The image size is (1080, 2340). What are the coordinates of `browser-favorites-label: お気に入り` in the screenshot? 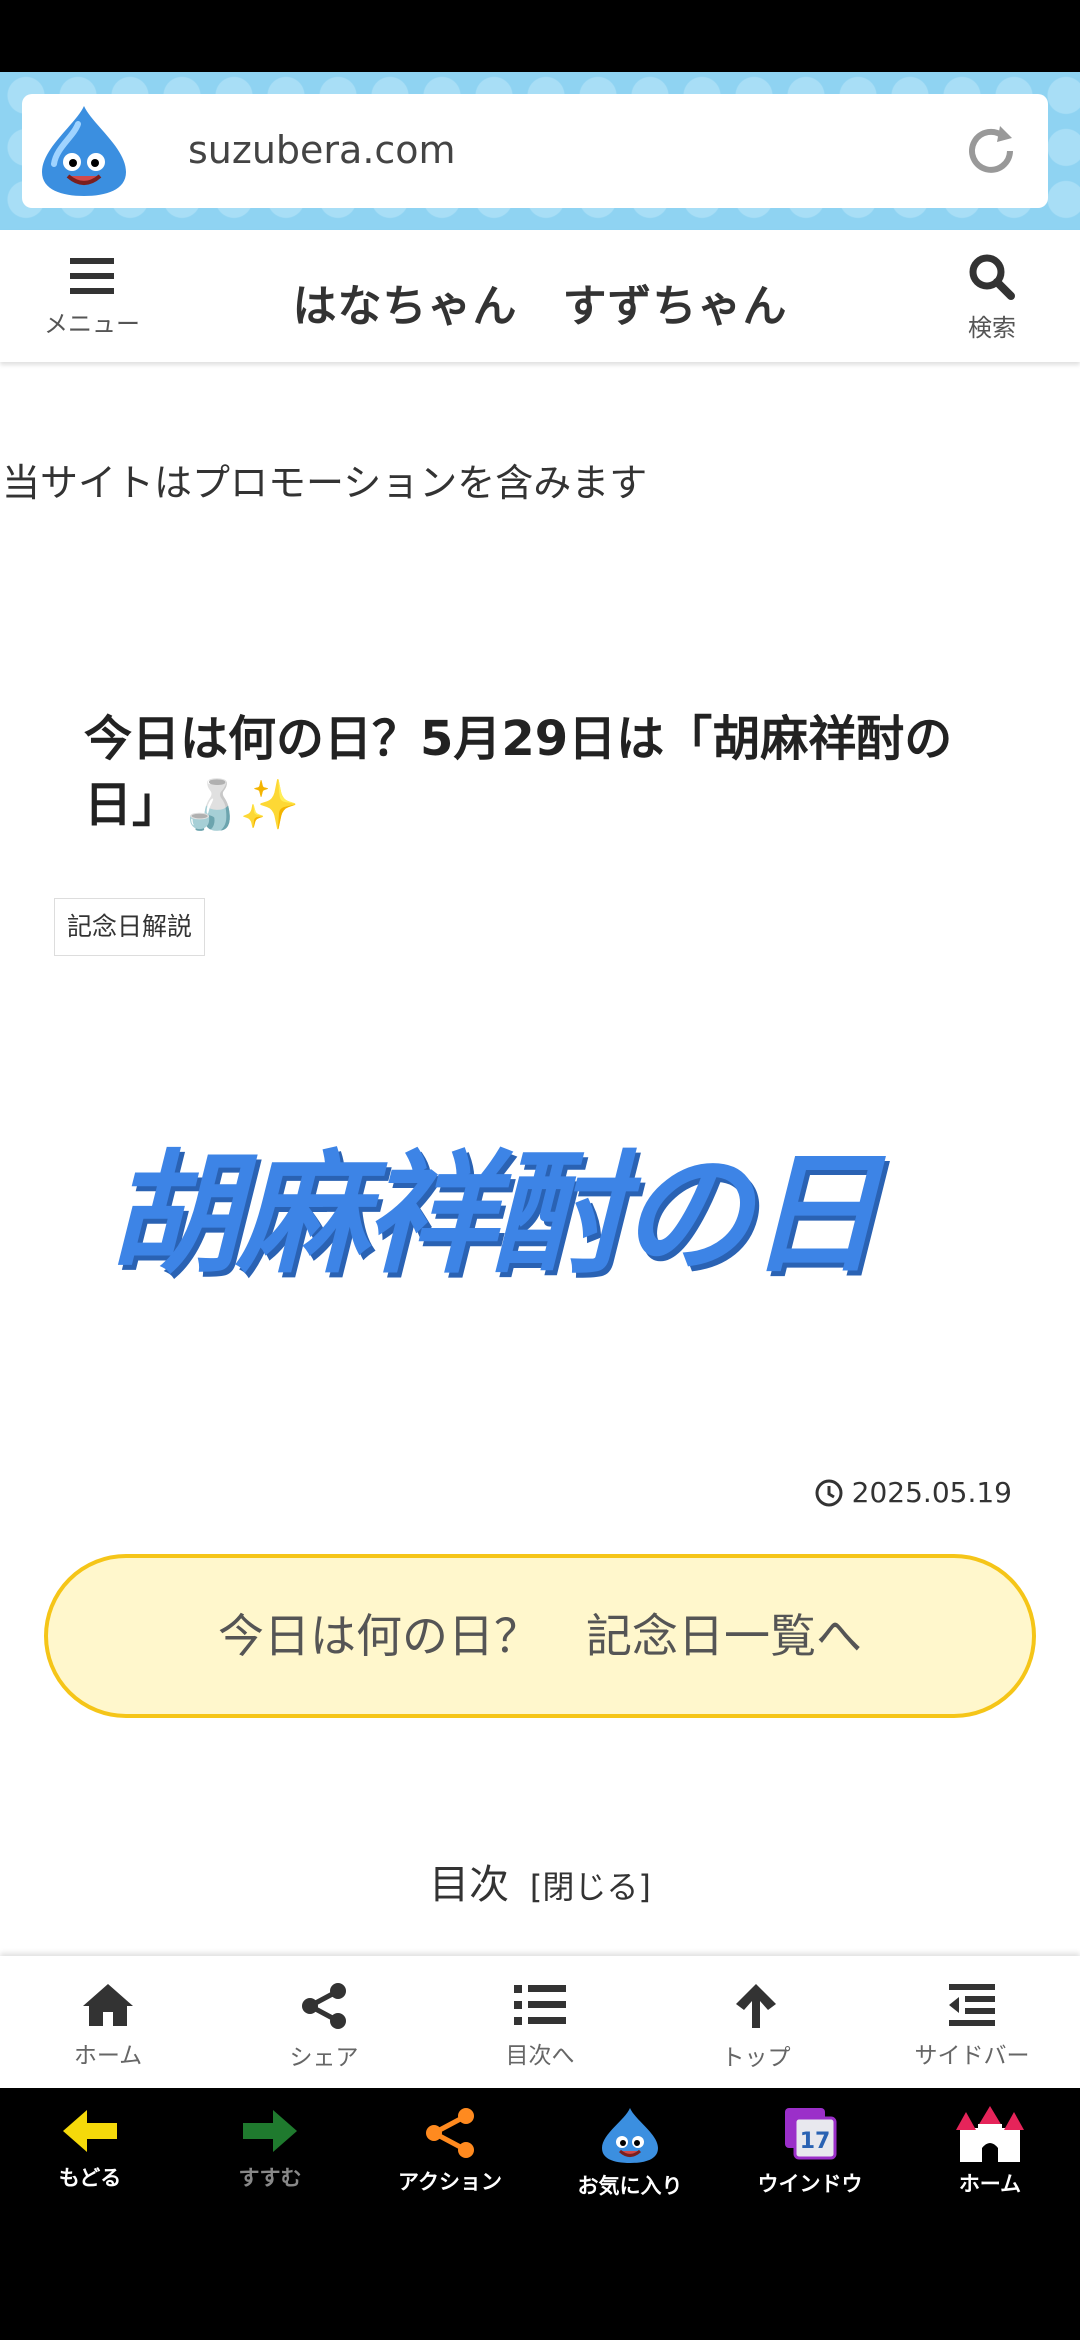 It's located at (630, 2186).